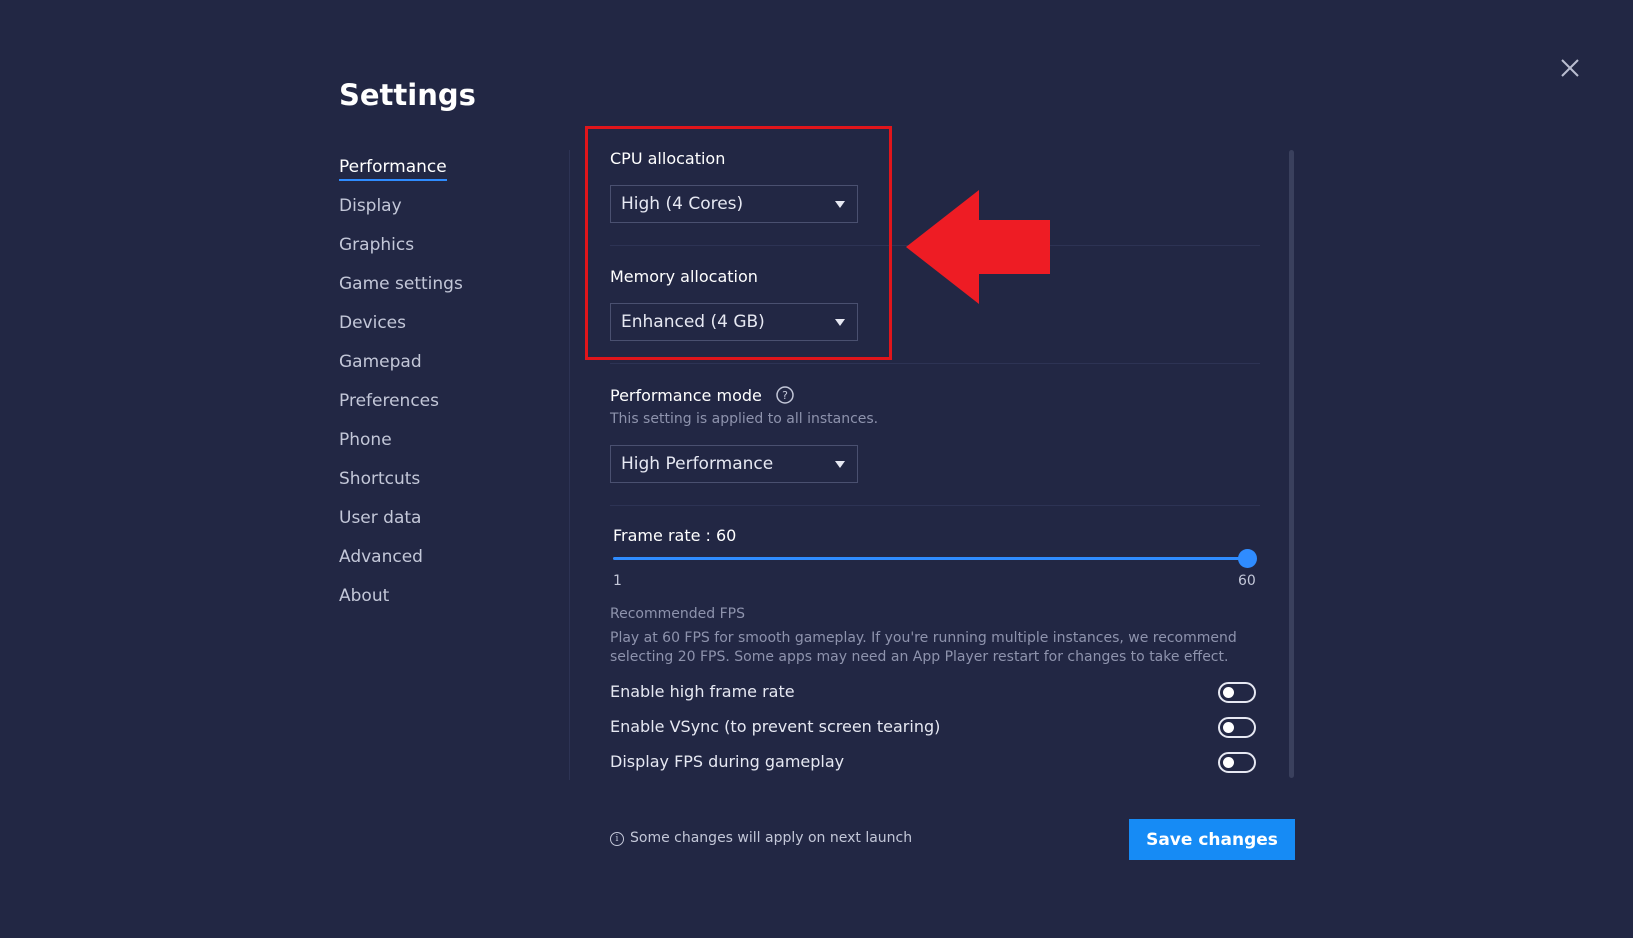 This screenshot has height=938, width=1633. I want to click on sidebar-item-label: Shortcuts, so click(380, 479).